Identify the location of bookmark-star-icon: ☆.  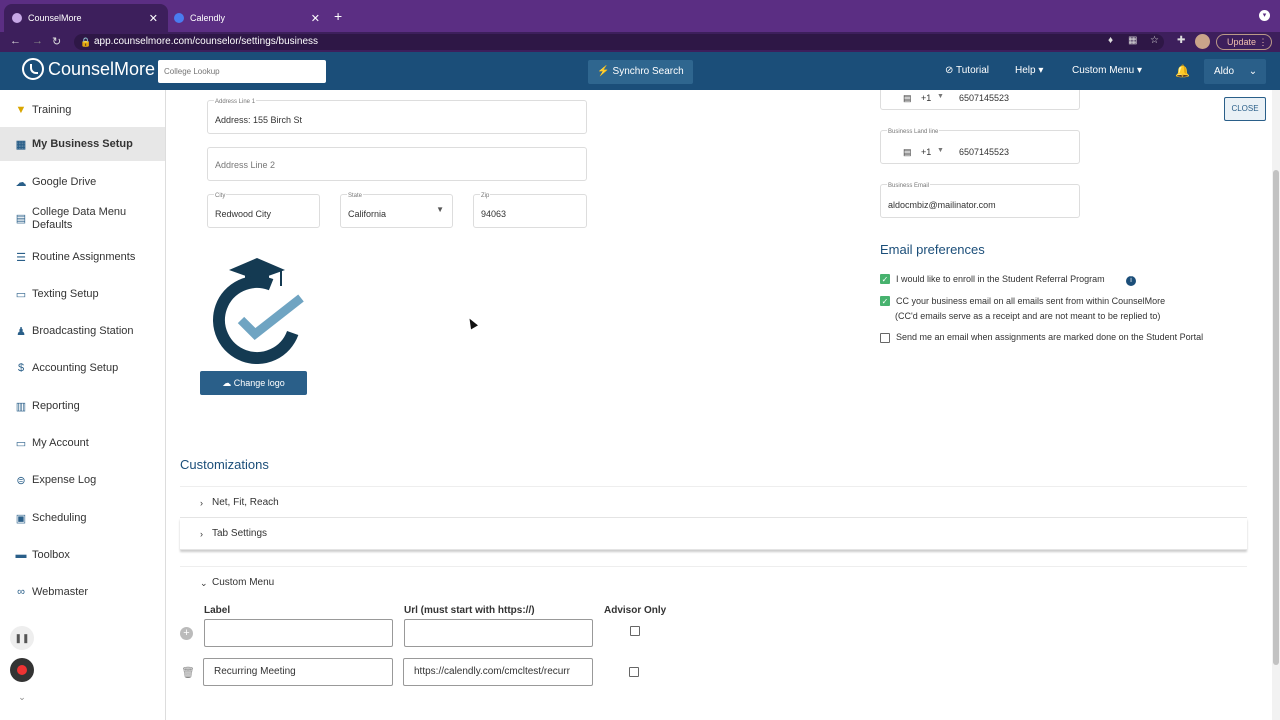
(1154, 40).